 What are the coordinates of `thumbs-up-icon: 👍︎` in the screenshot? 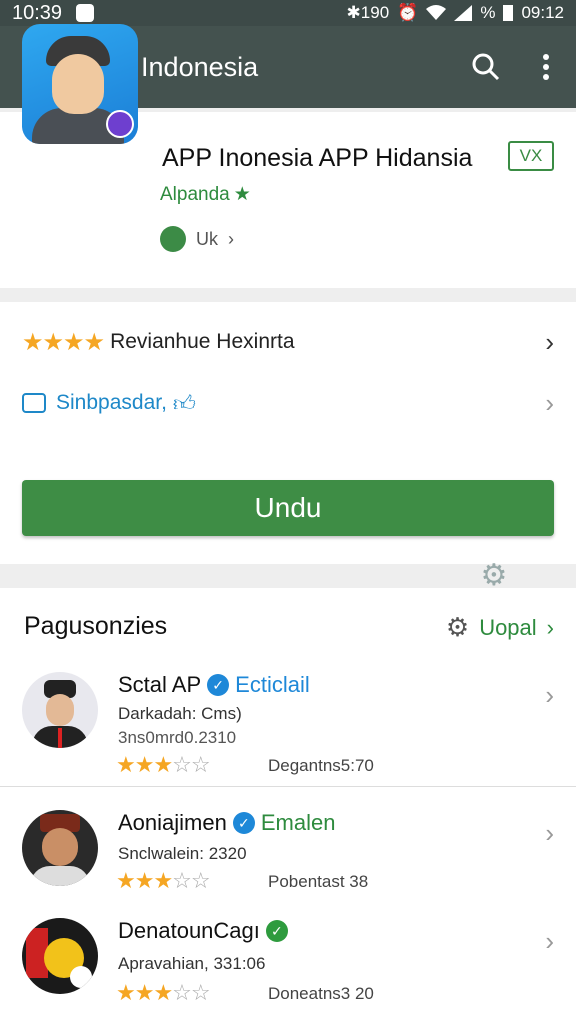 It's located at (184, 403).